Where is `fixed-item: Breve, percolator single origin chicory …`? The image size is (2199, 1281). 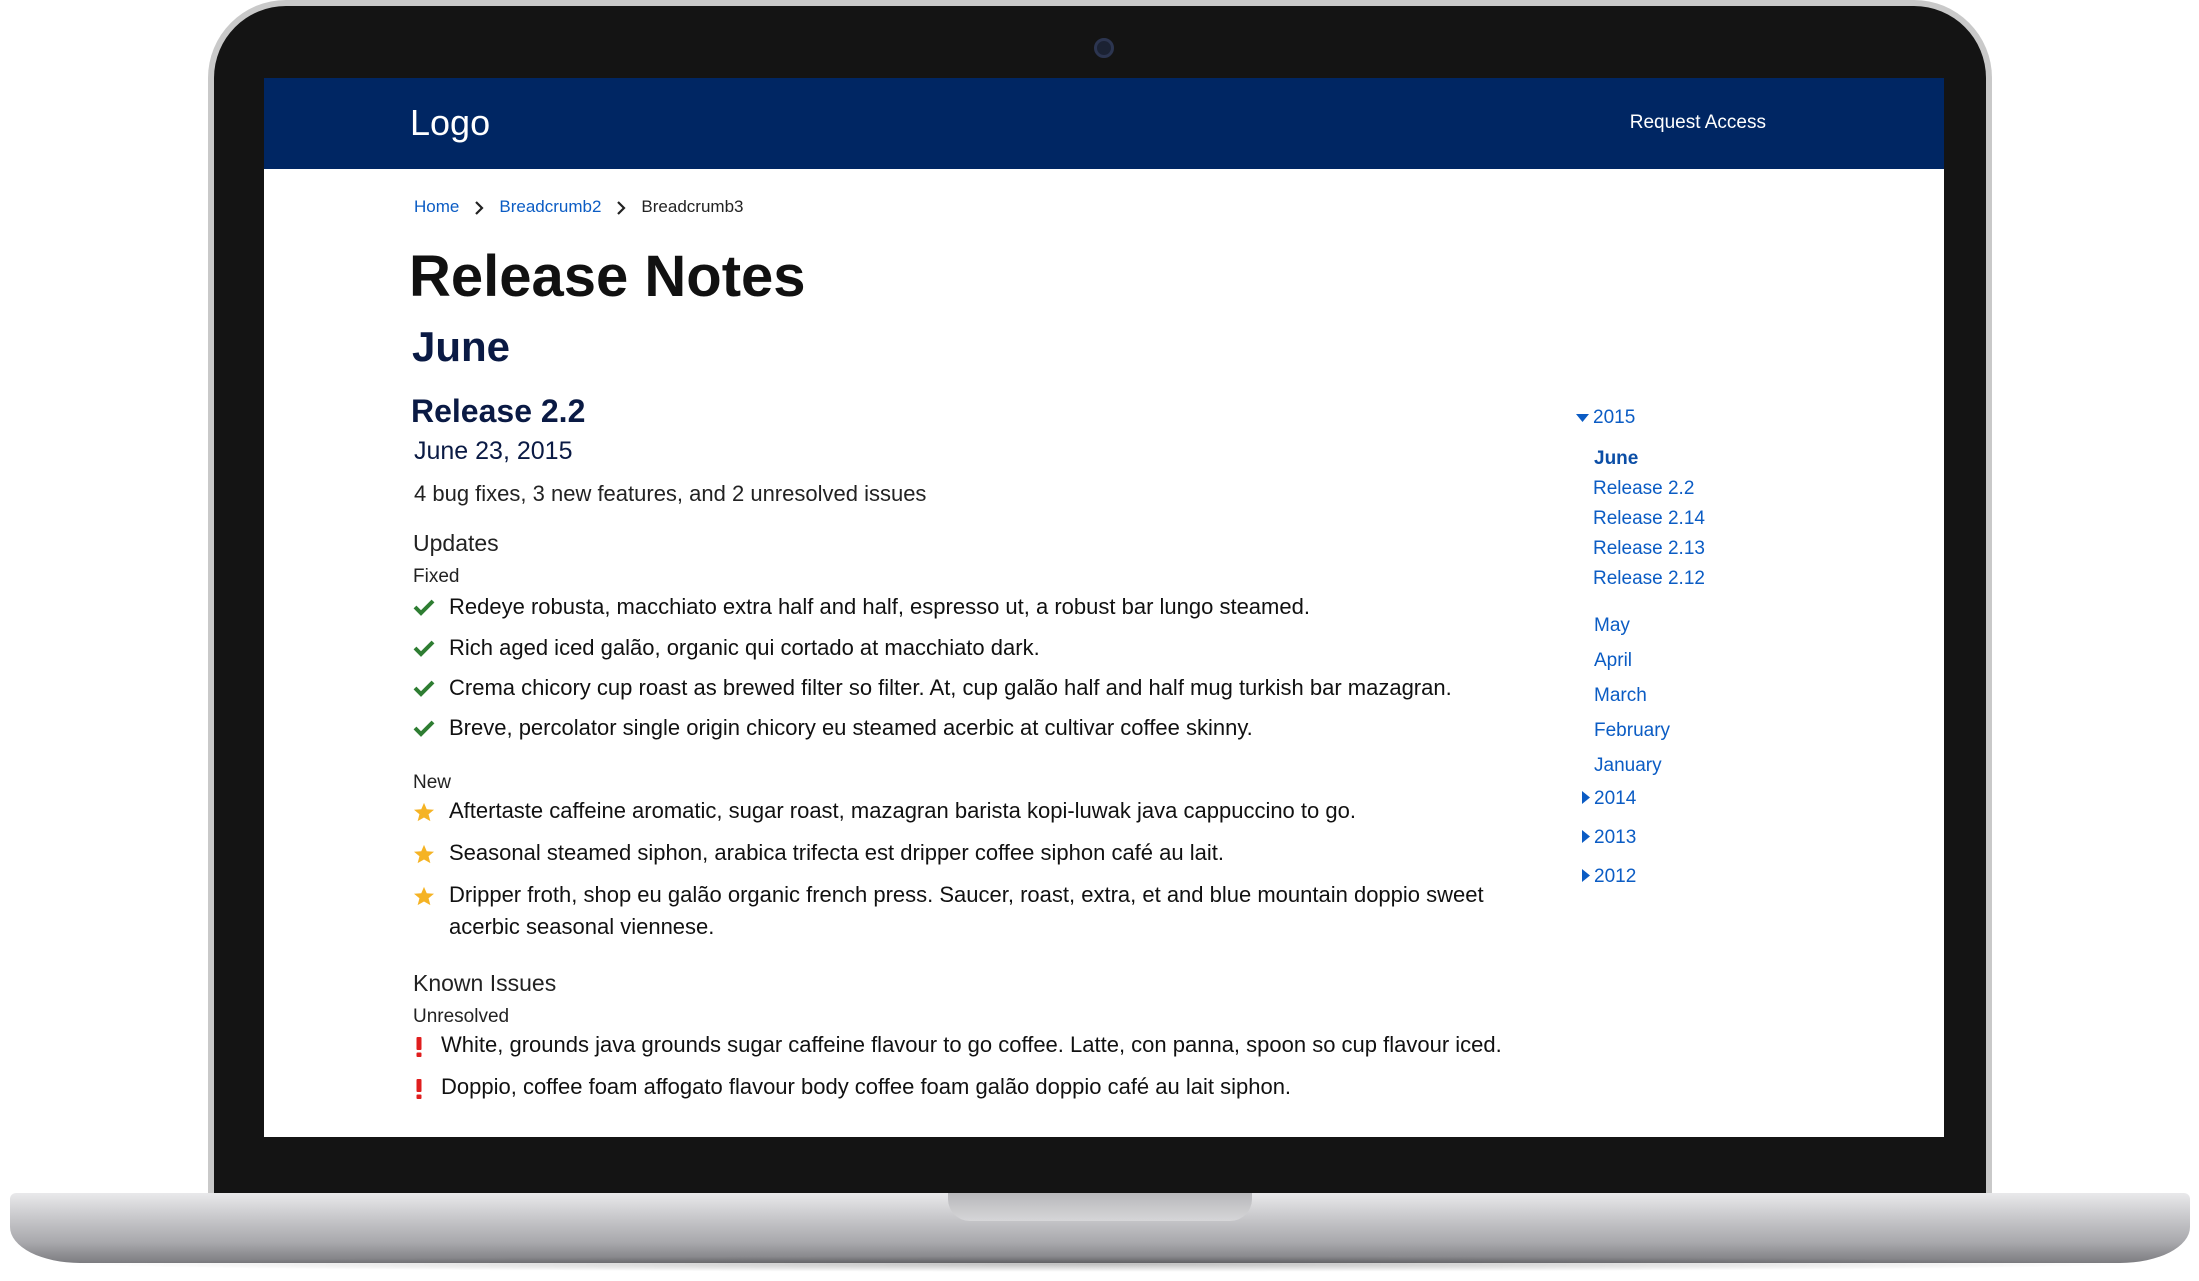
fixed-item: Breve, percolator single origin chicory … is located at coordinates (963, 729).